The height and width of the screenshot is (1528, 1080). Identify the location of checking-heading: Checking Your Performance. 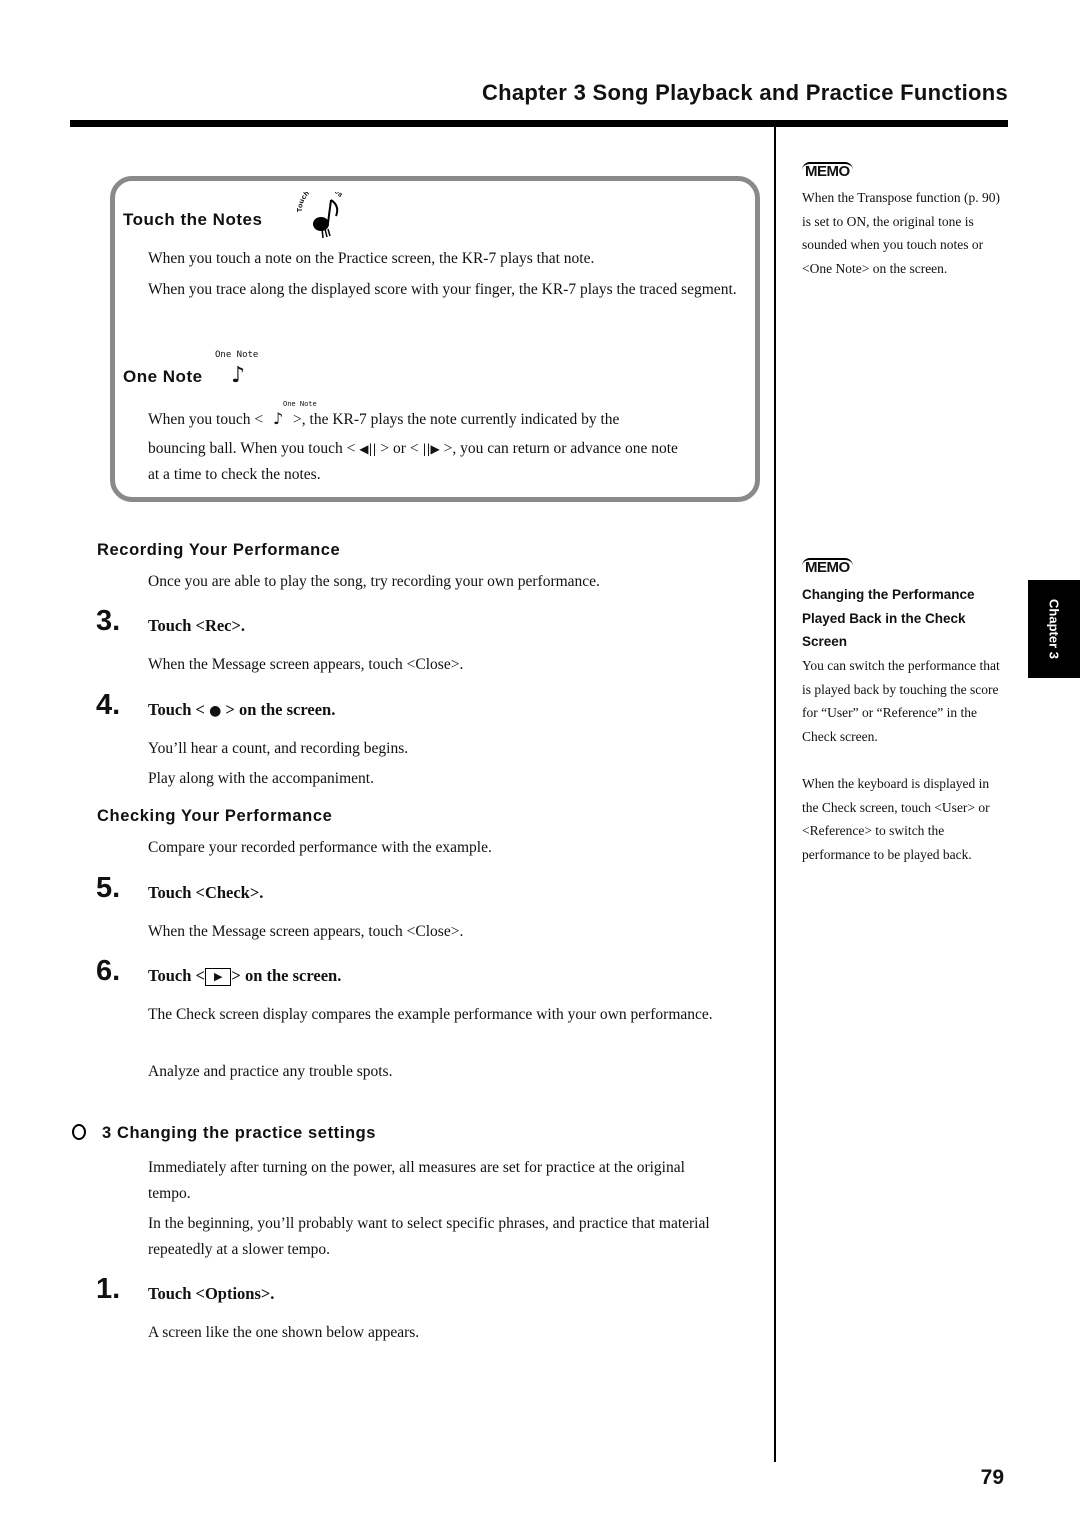
(215, 816).